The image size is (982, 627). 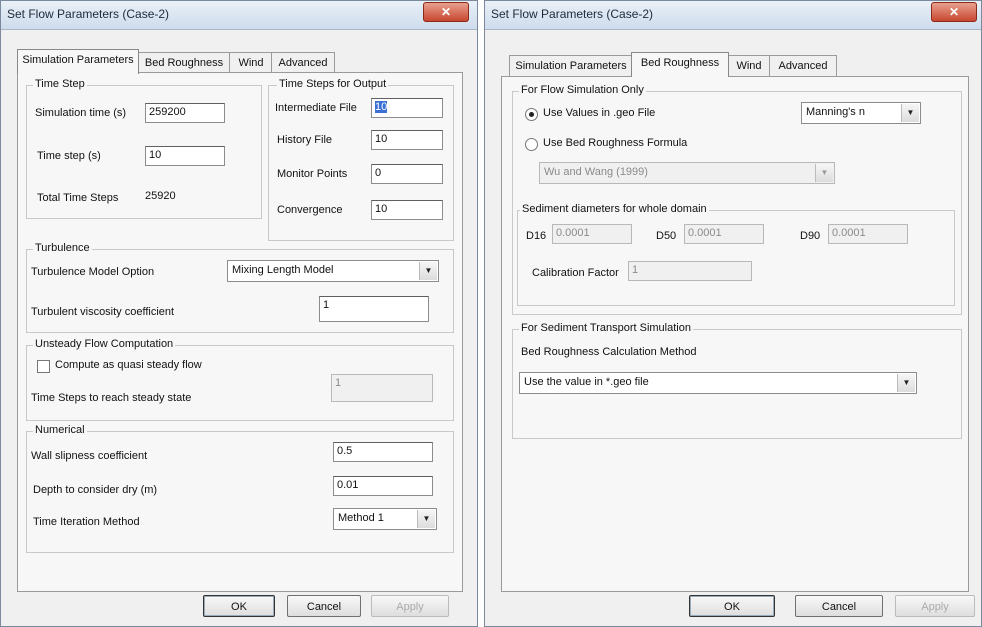 What do you see at coordinates (383, 452) in the screenshot?
I see `wall-slipness-input: 0.5` at bounding box center [383, 452].